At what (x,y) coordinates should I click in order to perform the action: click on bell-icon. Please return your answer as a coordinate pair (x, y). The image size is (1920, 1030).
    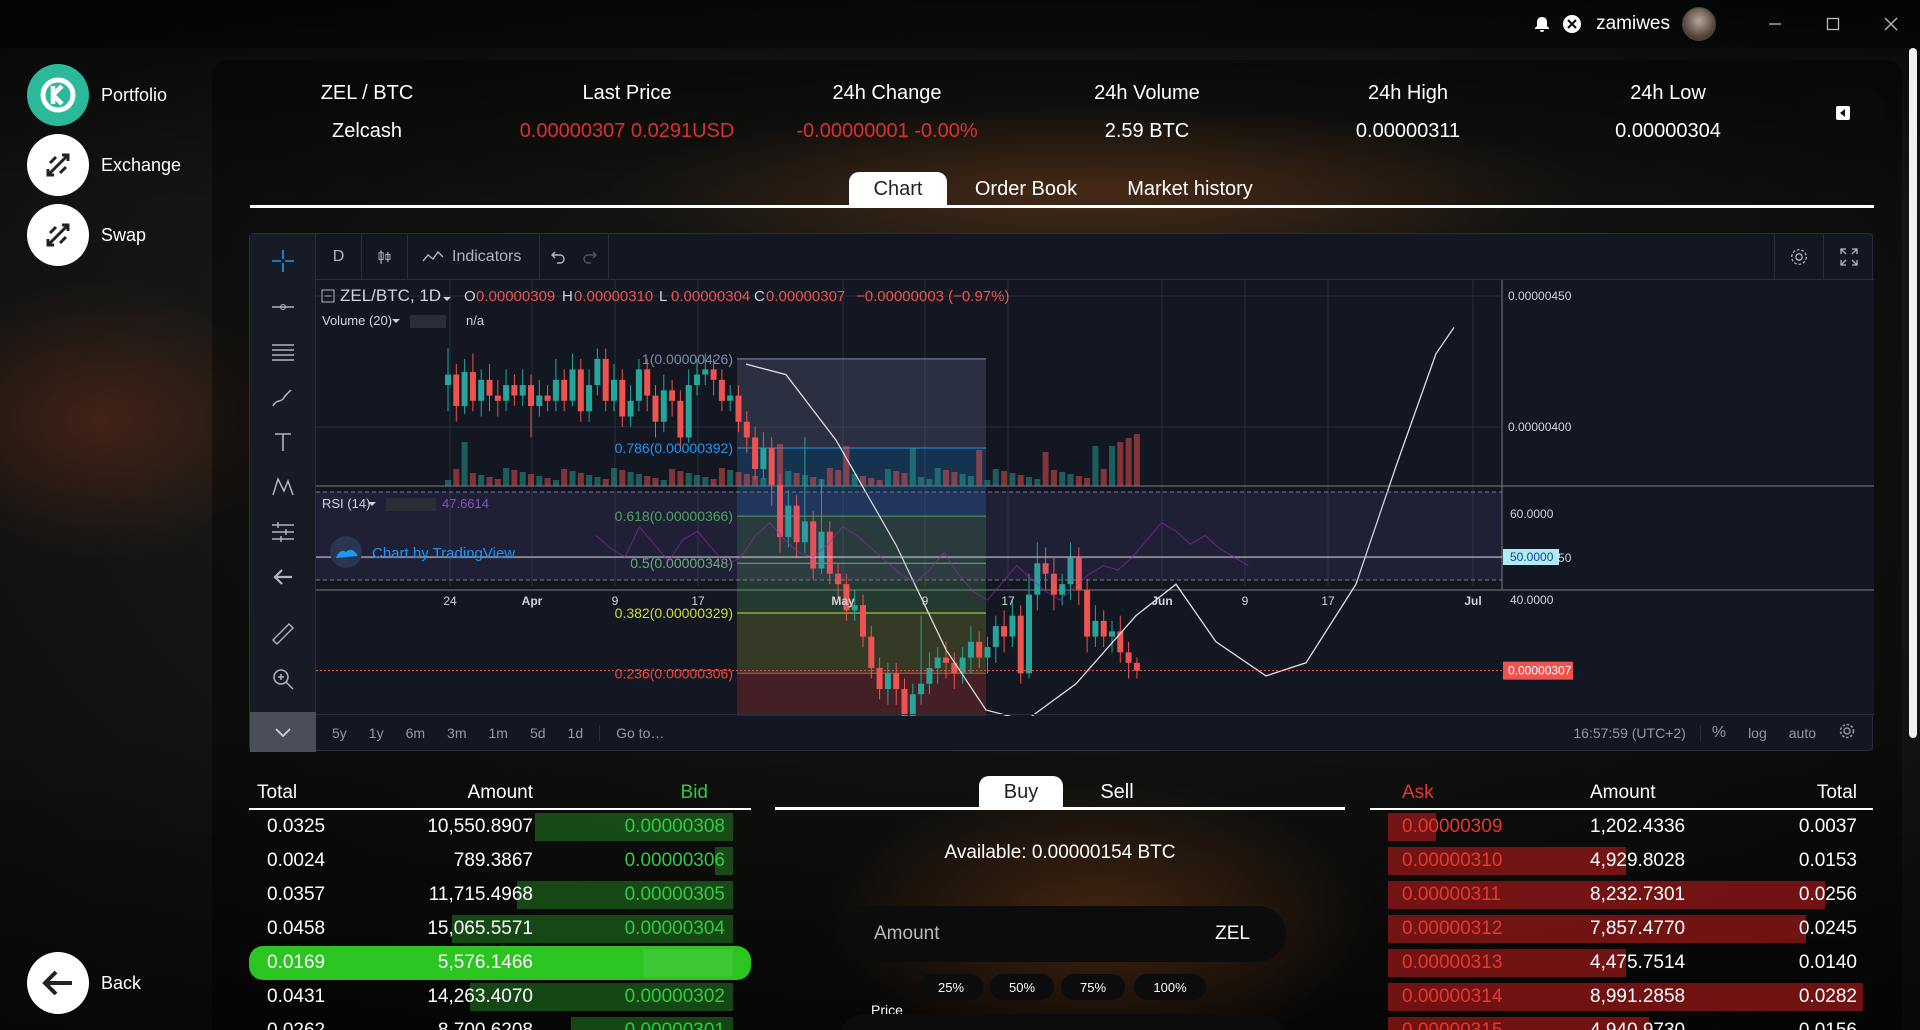
    Looking at the image, I should click on (1542, 24).